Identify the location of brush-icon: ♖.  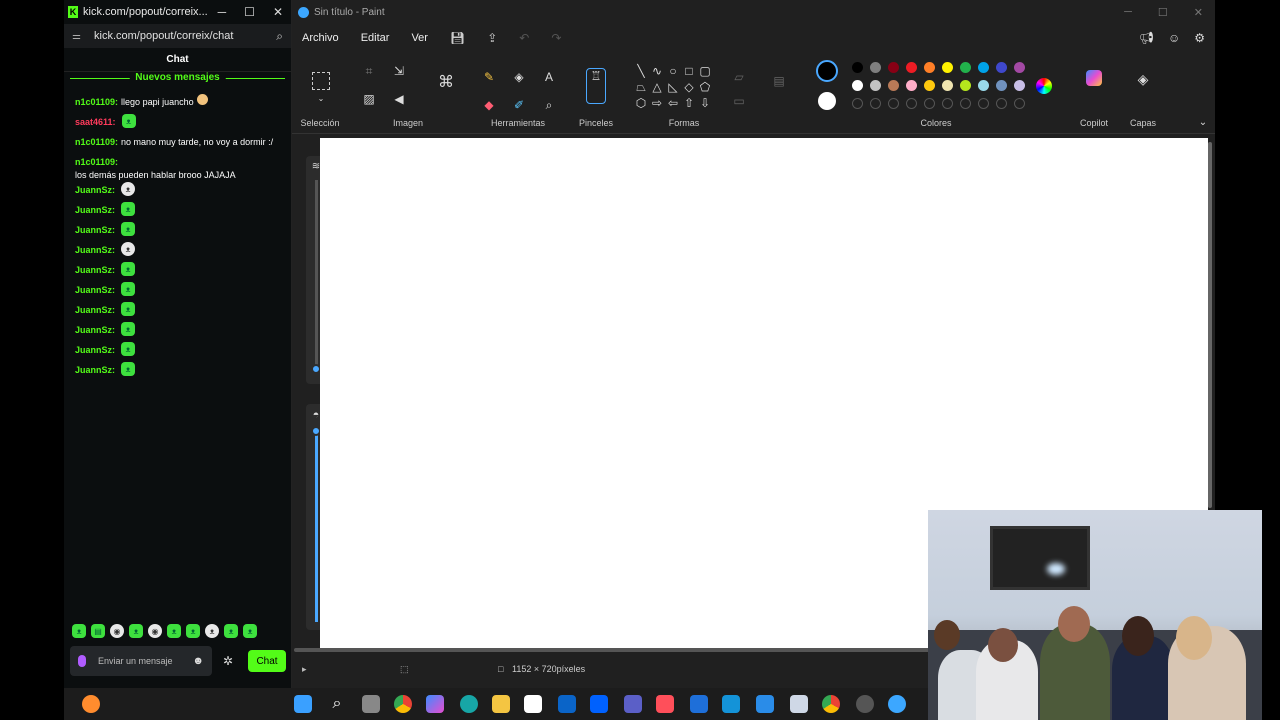
(596, 86).